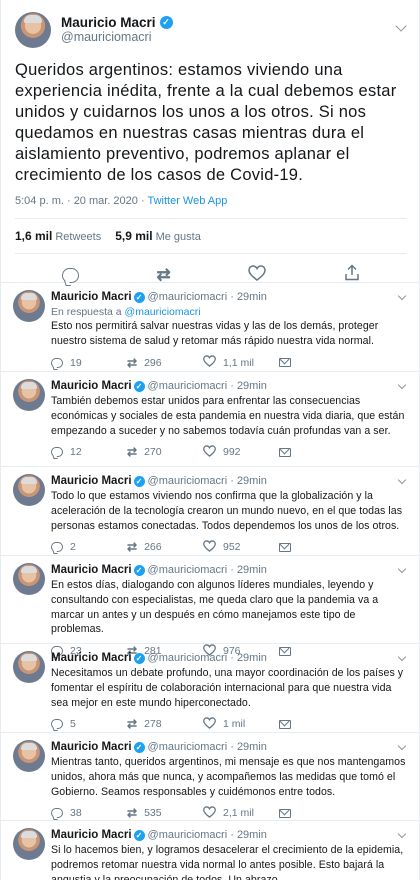 This screenshot has width=420, height=880. I want to click on like-action: 992, so click(241, 452).